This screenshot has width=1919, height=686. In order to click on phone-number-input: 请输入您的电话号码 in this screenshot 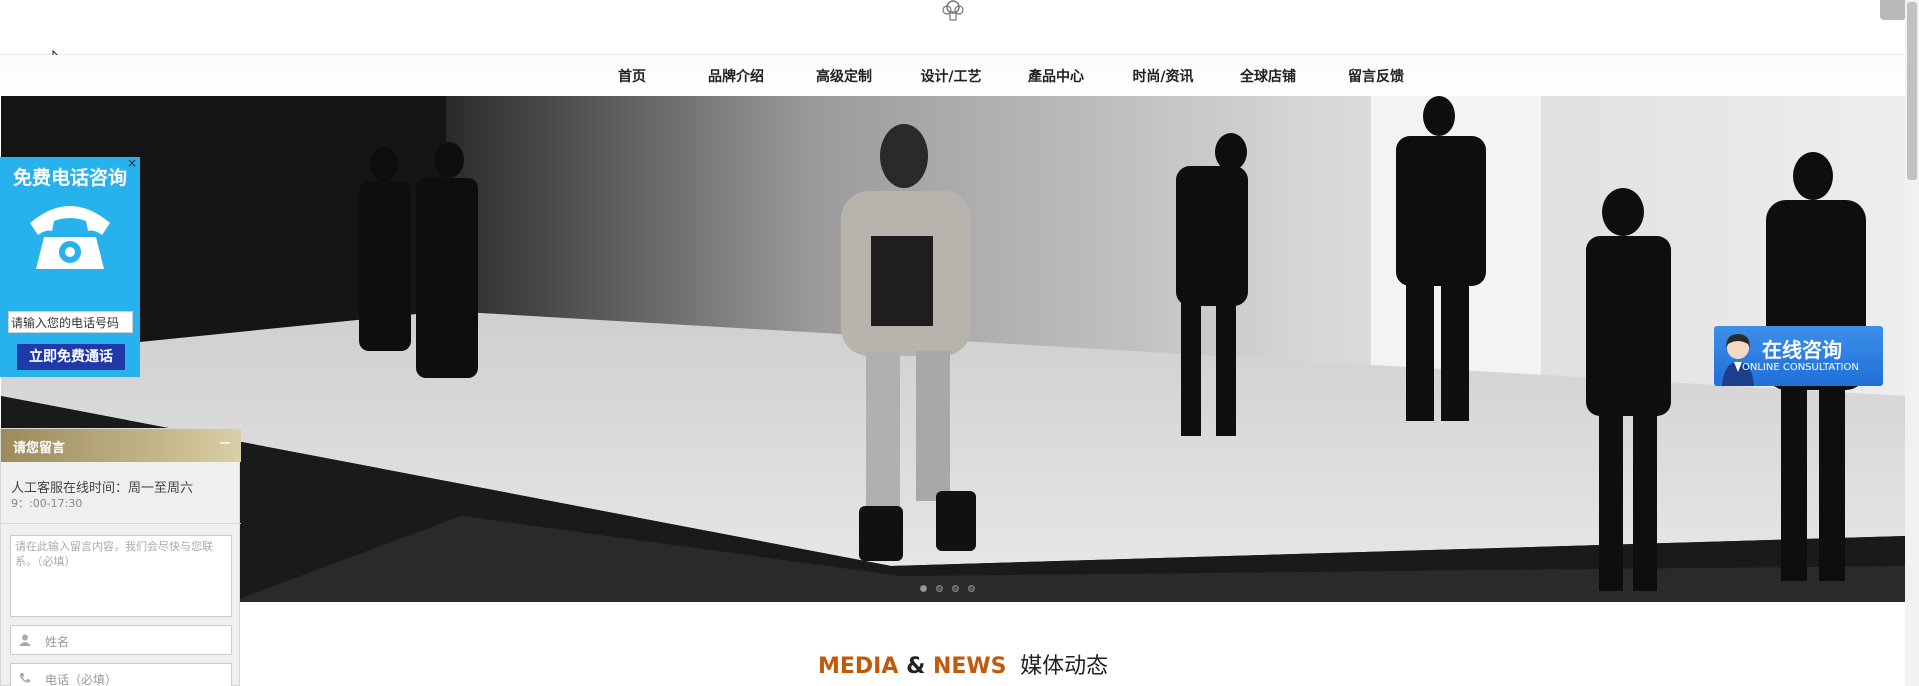, I will do `click(70, 322)`.